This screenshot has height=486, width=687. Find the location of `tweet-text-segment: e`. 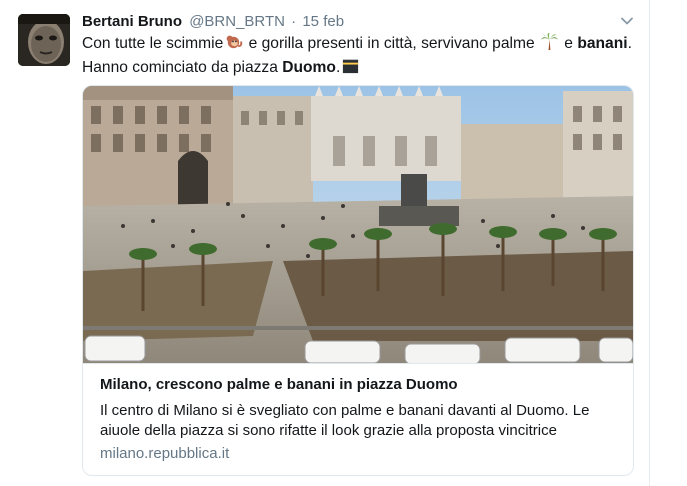

tweet-text-segment: e is located at coordinates (568, 43).